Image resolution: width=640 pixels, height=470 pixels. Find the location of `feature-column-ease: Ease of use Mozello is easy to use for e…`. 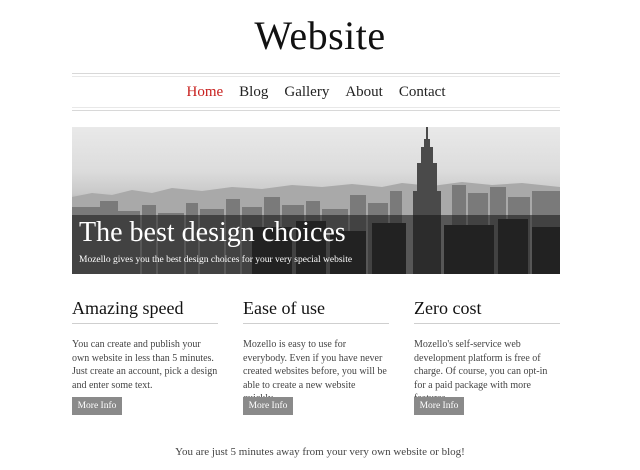

feature-column-ease: Ease of use Mozello is easy to use for e… is located at coordinates (316, 356).